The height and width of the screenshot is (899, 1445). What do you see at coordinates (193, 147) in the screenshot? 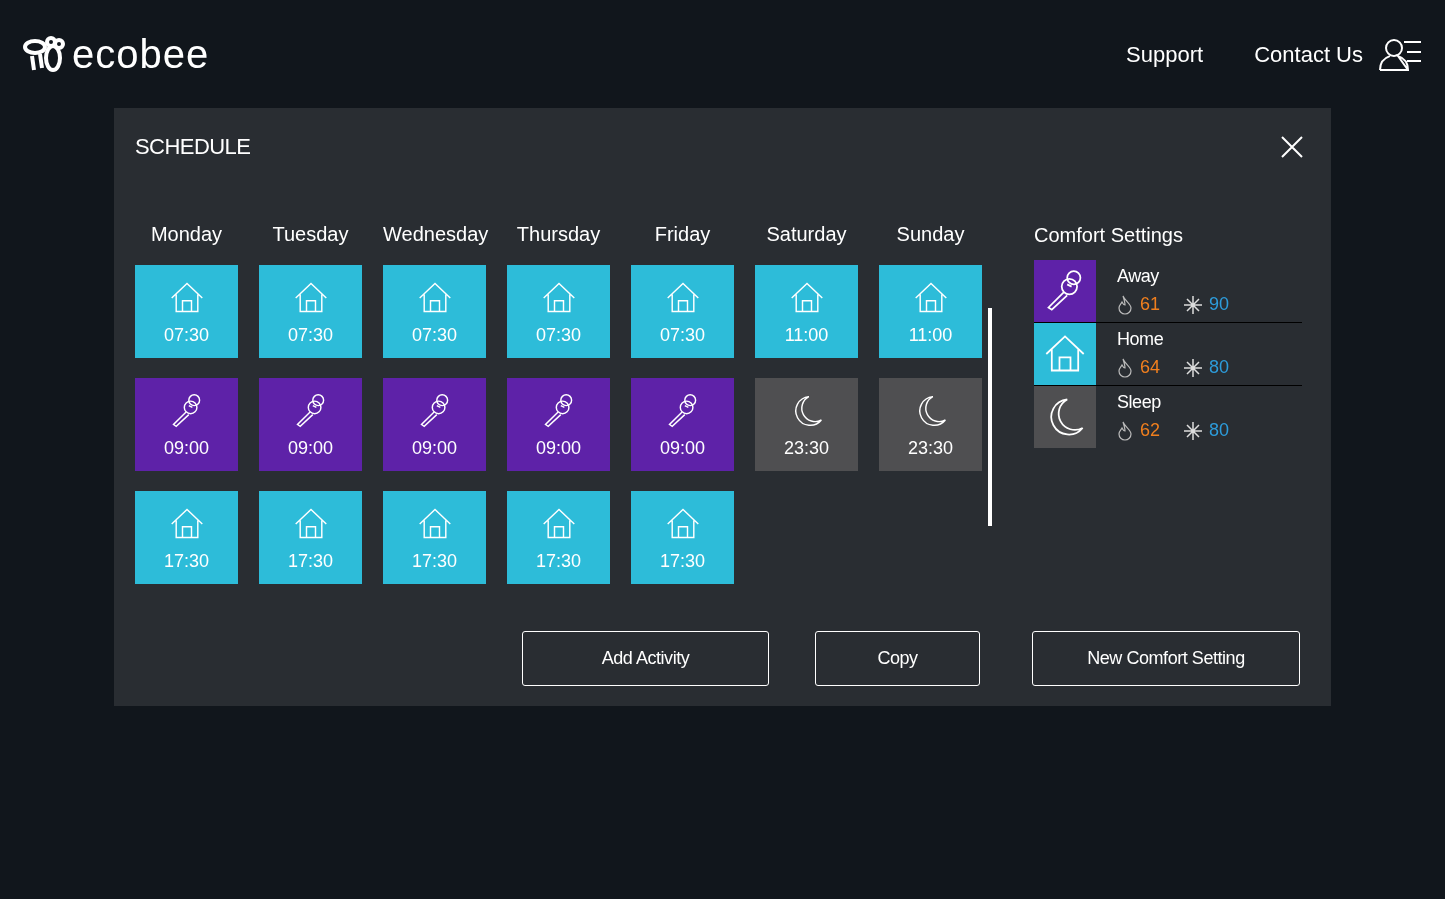
I see `dialog-title: SCHEDULE` at bounding box center [193, 147].